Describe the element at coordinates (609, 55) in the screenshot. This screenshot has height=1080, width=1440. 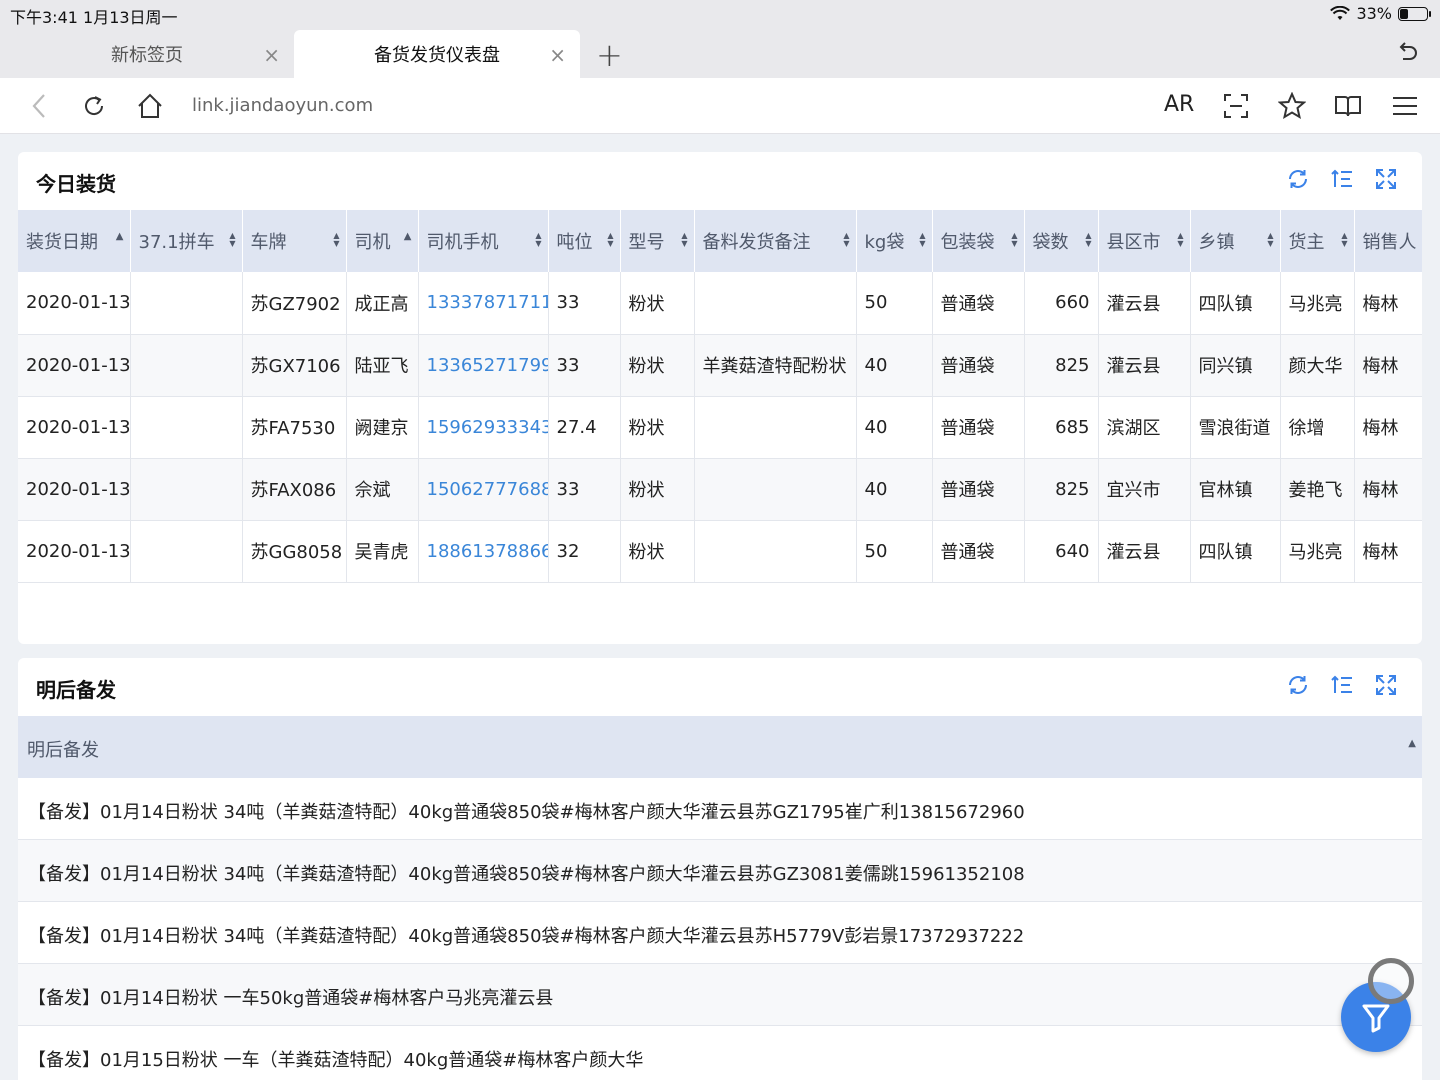
I see `new-tab-plus-icon: +` at that location.